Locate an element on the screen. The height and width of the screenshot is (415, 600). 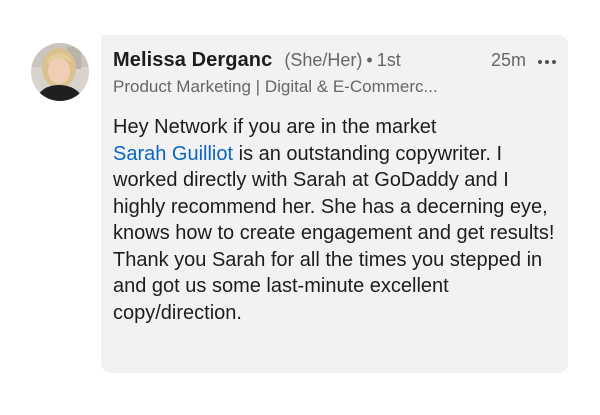
avatar is located at coordinates (60, 72).